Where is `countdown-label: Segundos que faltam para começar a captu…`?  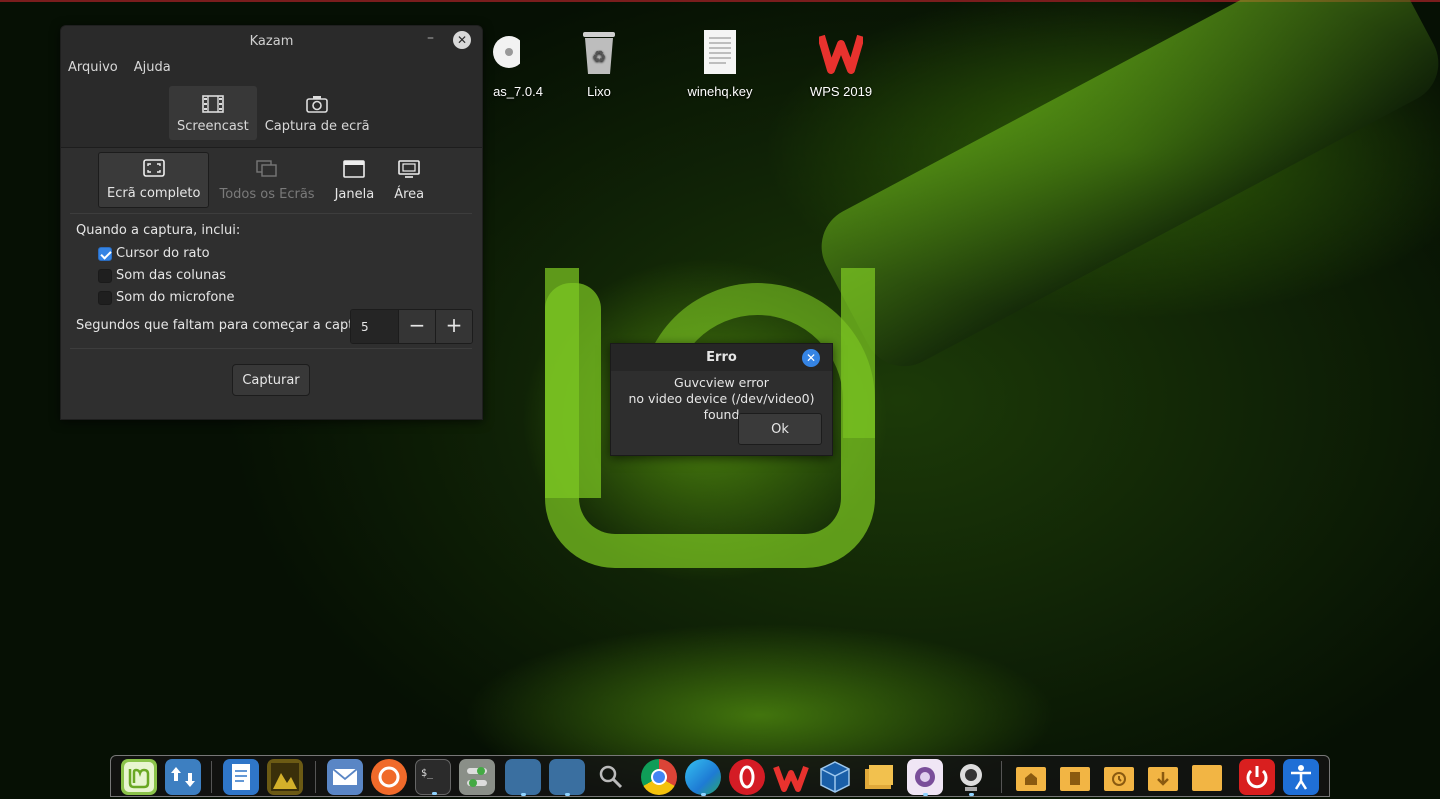
countdown-label: Segundos que faltam para começar a captu… is located at coordinates (225, 325).